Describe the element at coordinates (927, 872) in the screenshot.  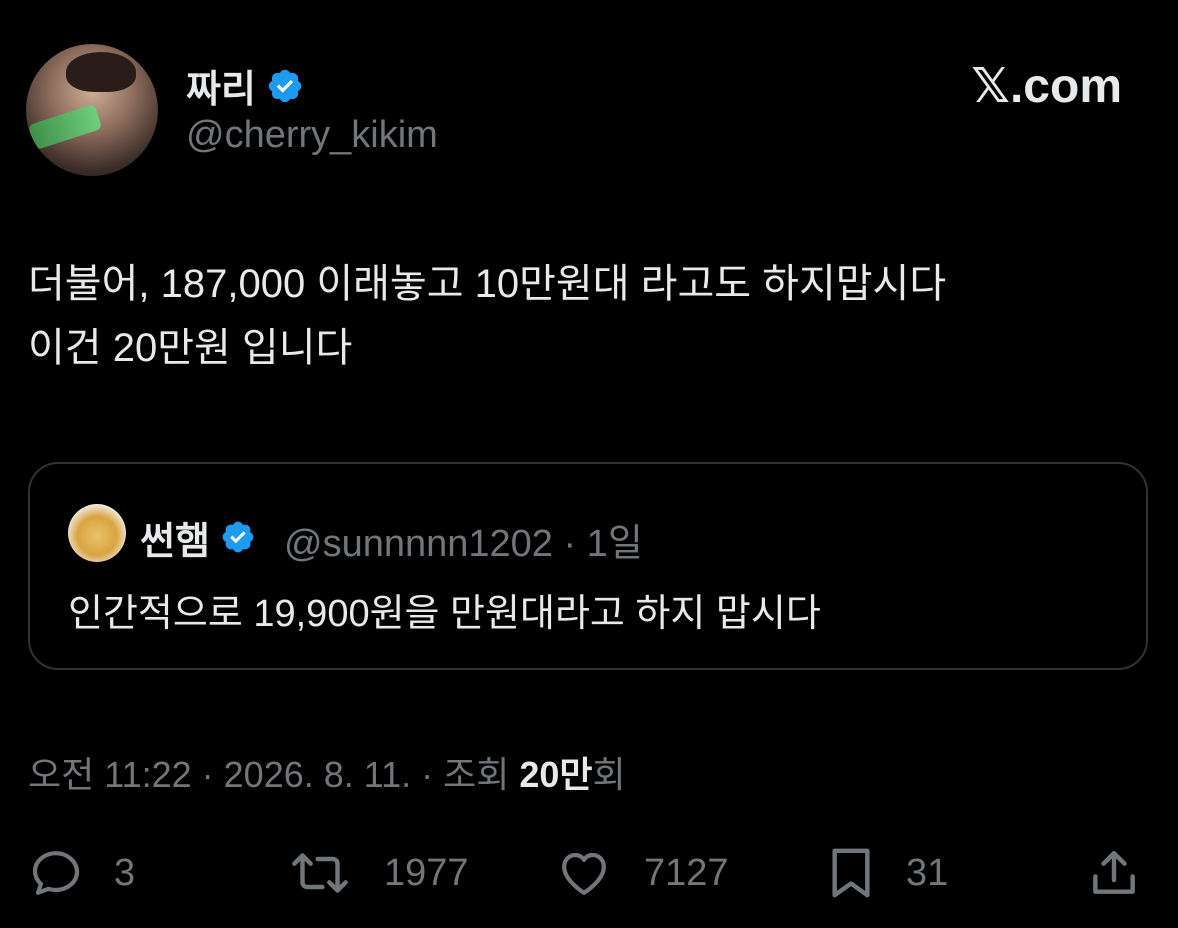
I see `bookmark-count: 31` at that location.